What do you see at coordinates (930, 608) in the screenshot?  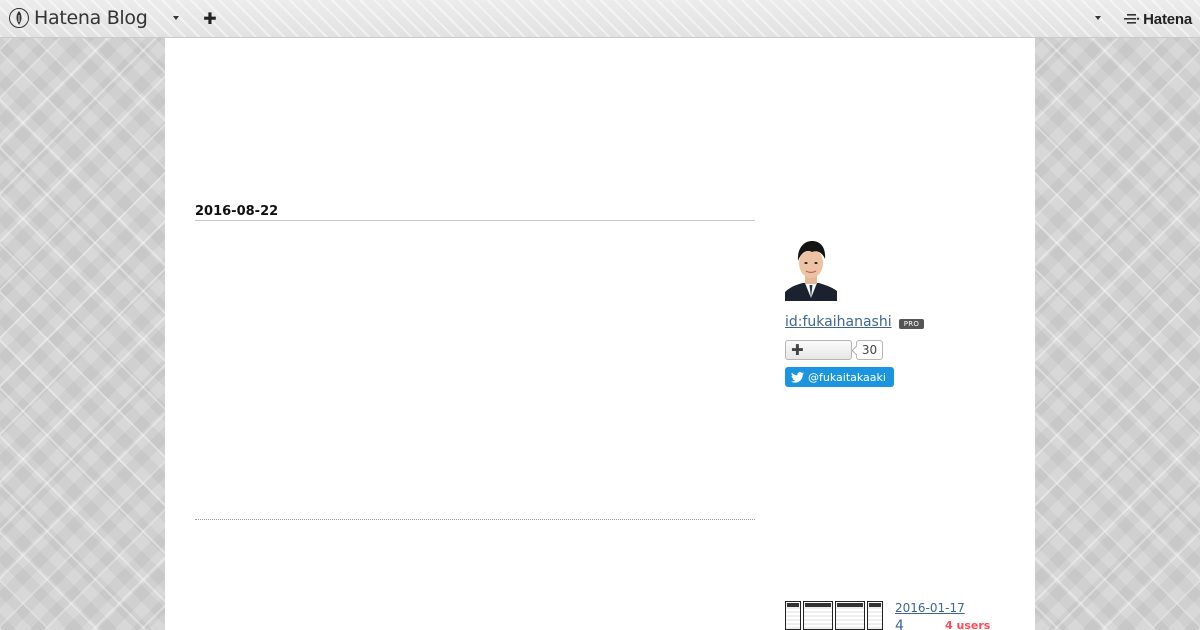 I see `archive-entry-date-link: 2016-01-17` at bounding box center [930, 608].